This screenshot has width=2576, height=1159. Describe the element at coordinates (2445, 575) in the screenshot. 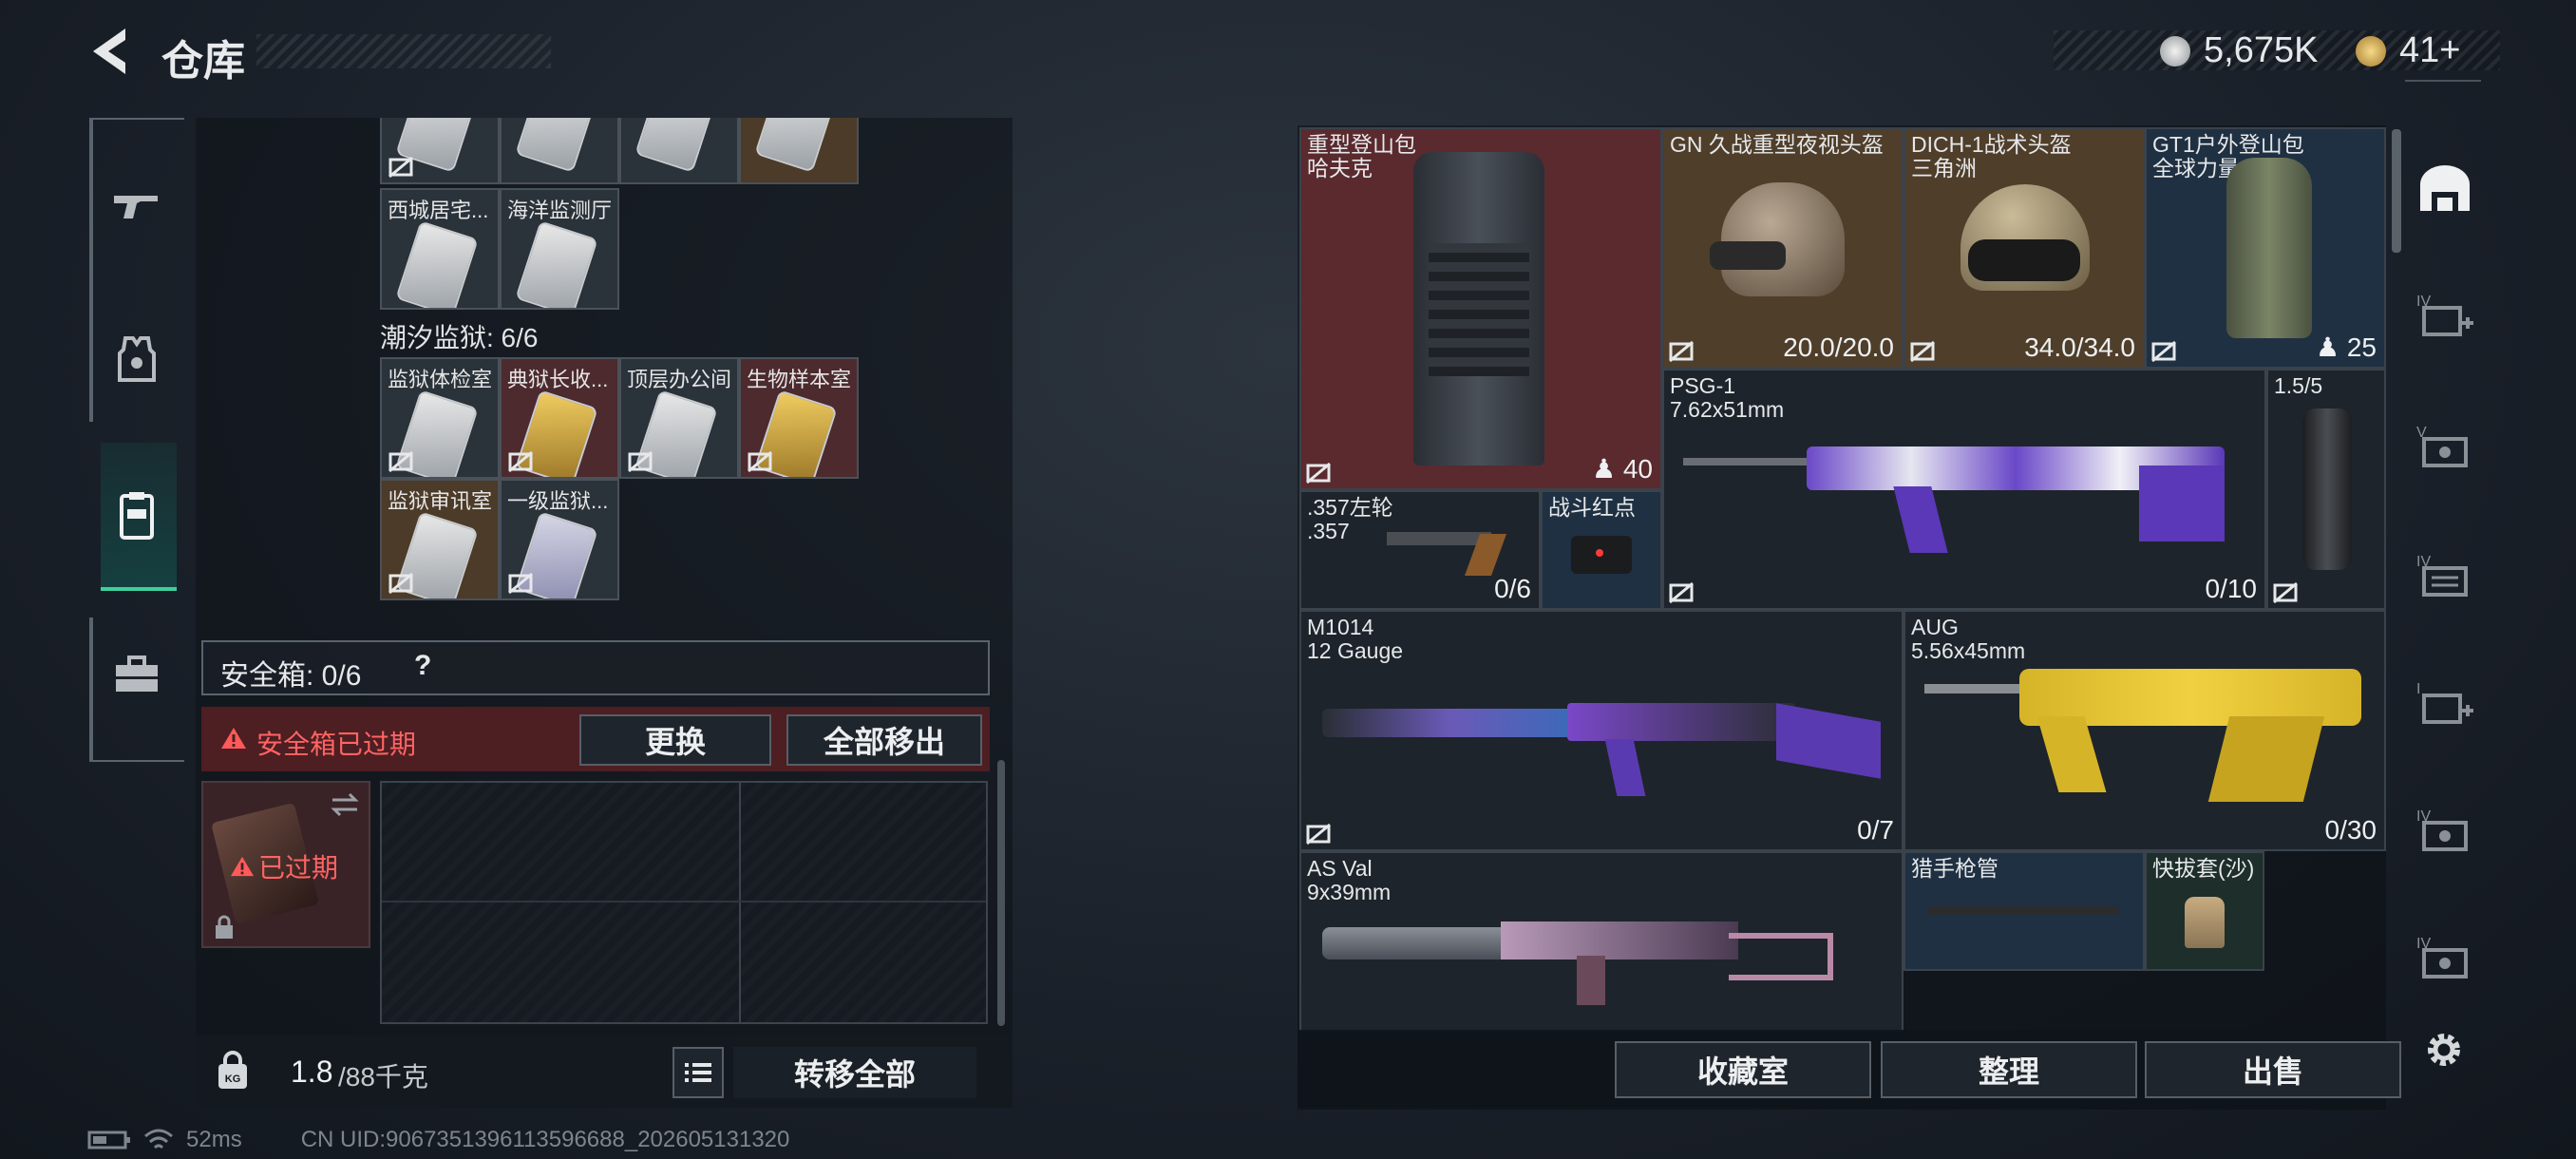

I see `iv-folder-icon: IV` at that location.